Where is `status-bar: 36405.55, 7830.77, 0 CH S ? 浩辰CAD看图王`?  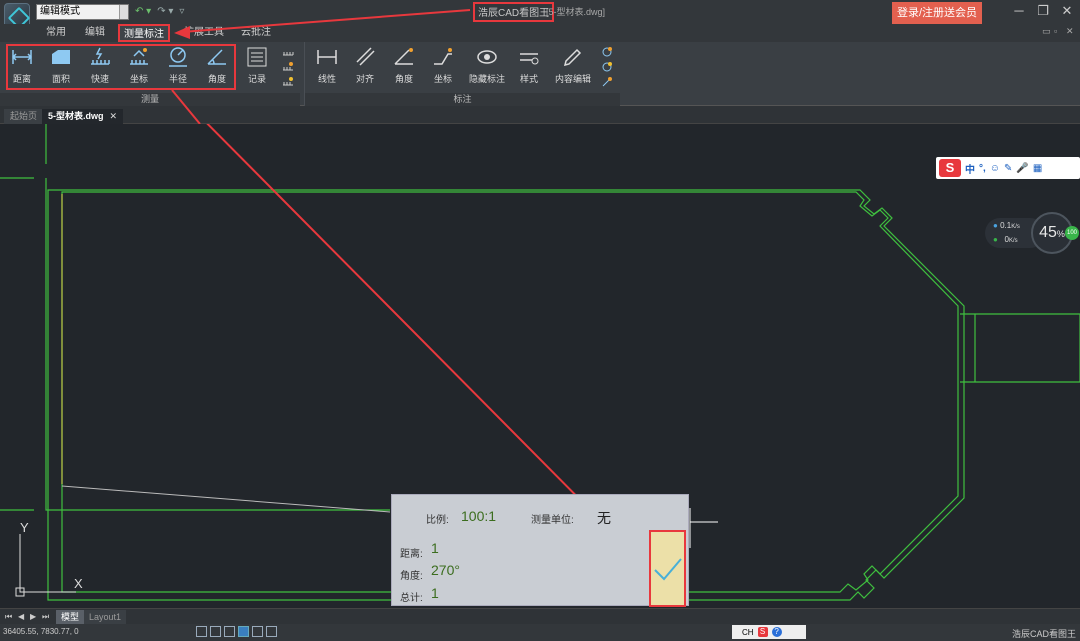
status-bar: 36405.55, 7830.77, 0 CH S ? 浩辰CAD看图王 is located at coordinates (540, 632).